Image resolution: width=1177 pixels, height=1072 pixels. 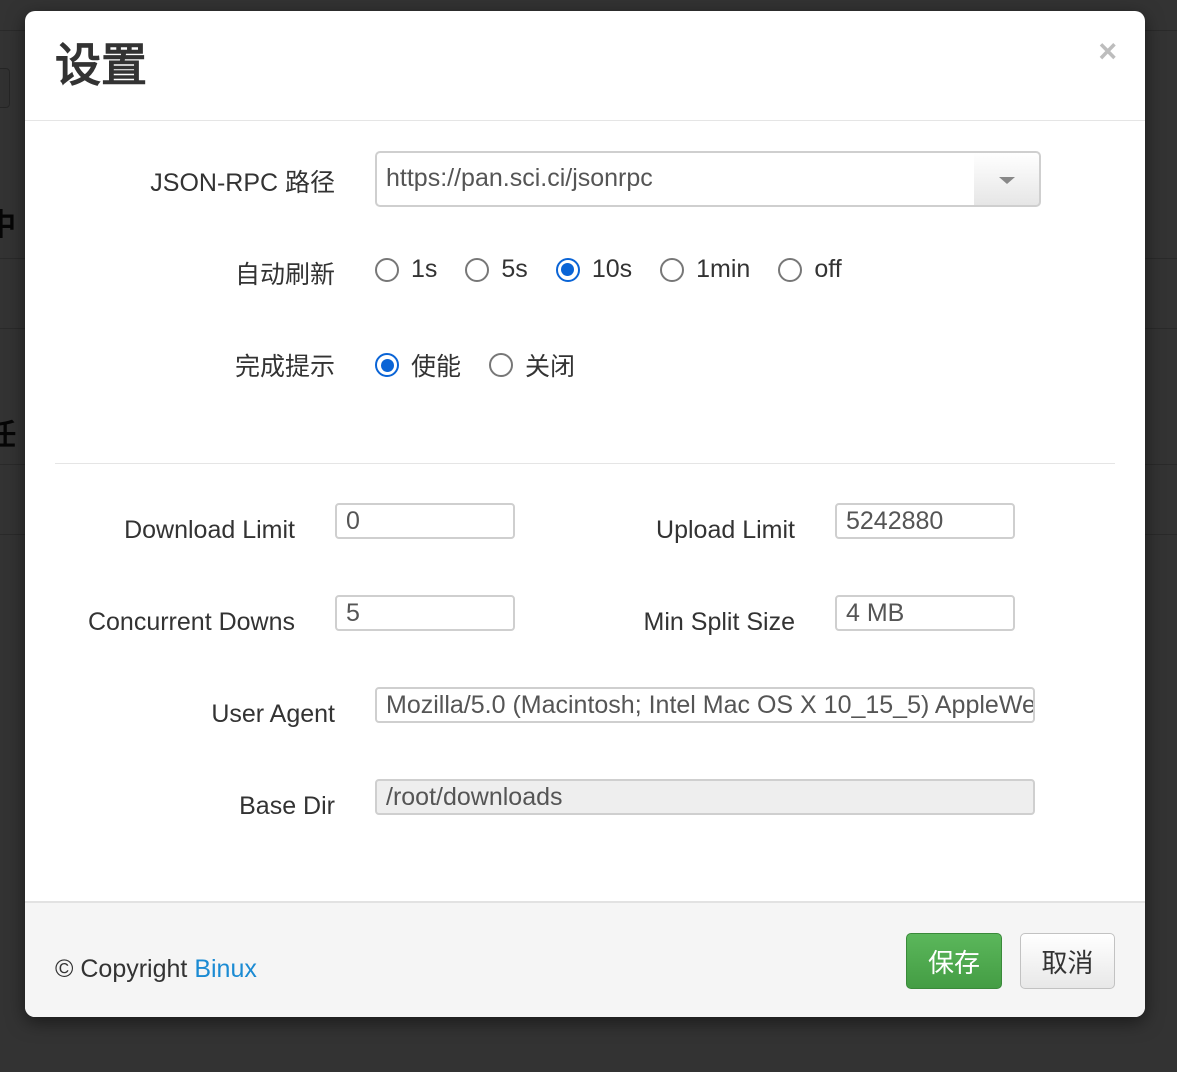 What do you see at coordinates (810, 269) in the screenshot?
I see `auto-refresh-option-off: off` at bounding box center [810, 269].